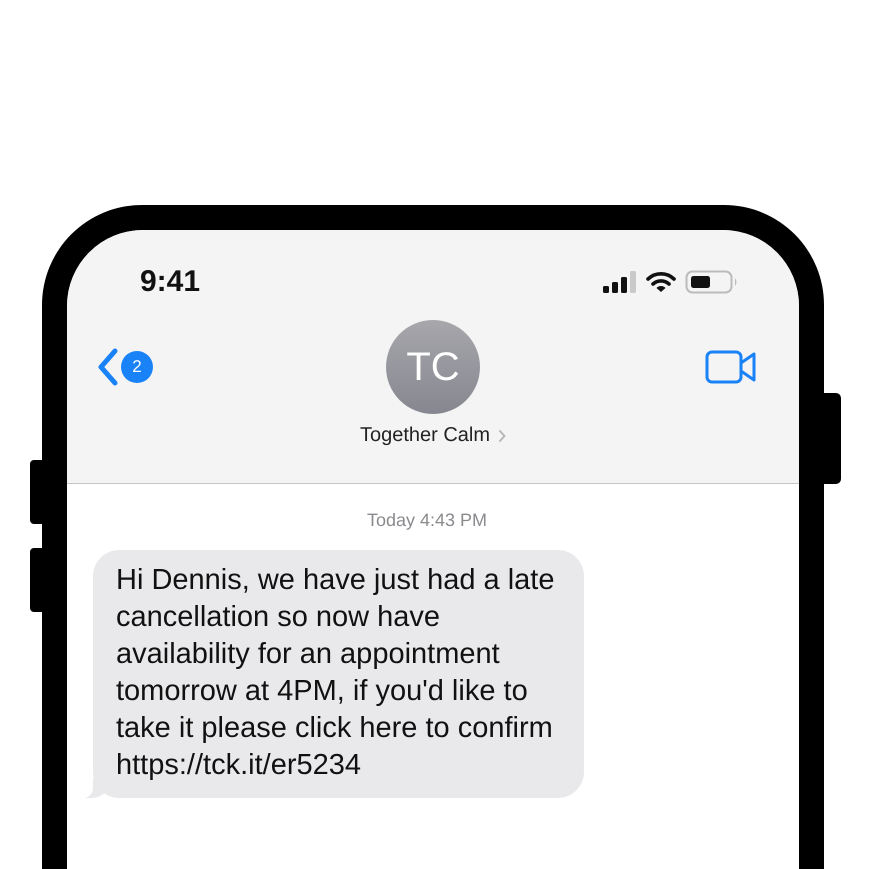  Describe the element at coordinates (137, 367) in the screenshot. I see `unread-badge: 2` at that location.